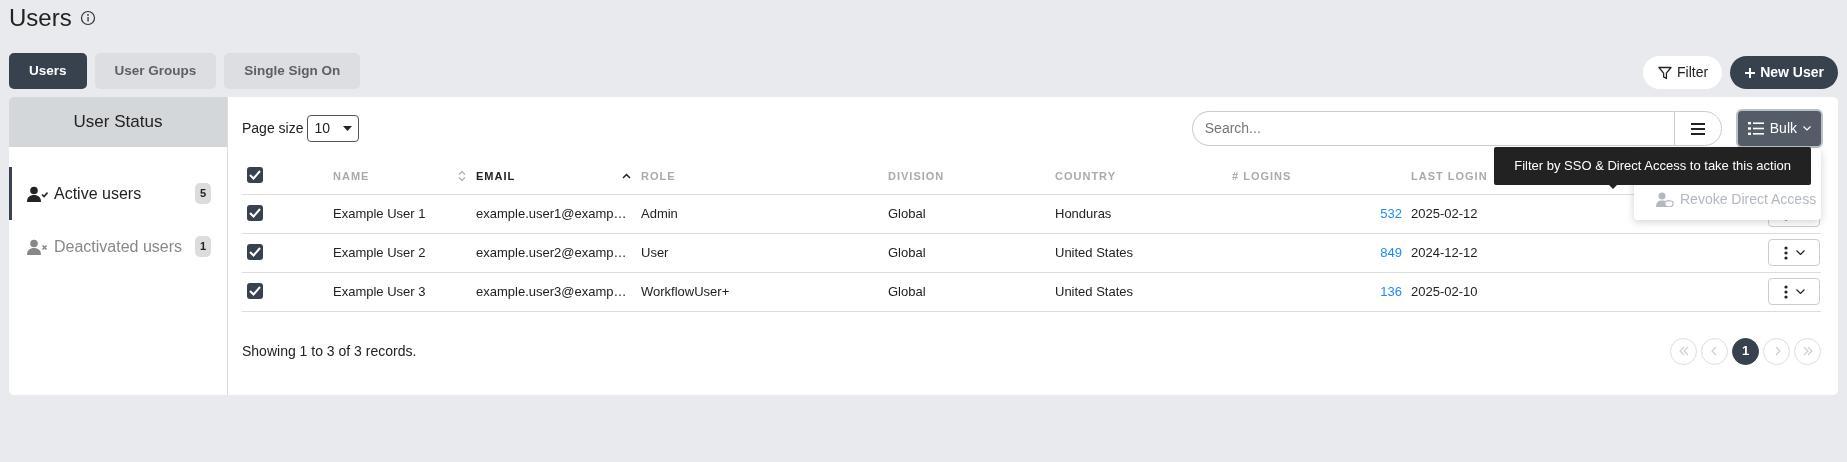  I want to click on count-badge: 1, so click(202, 246).